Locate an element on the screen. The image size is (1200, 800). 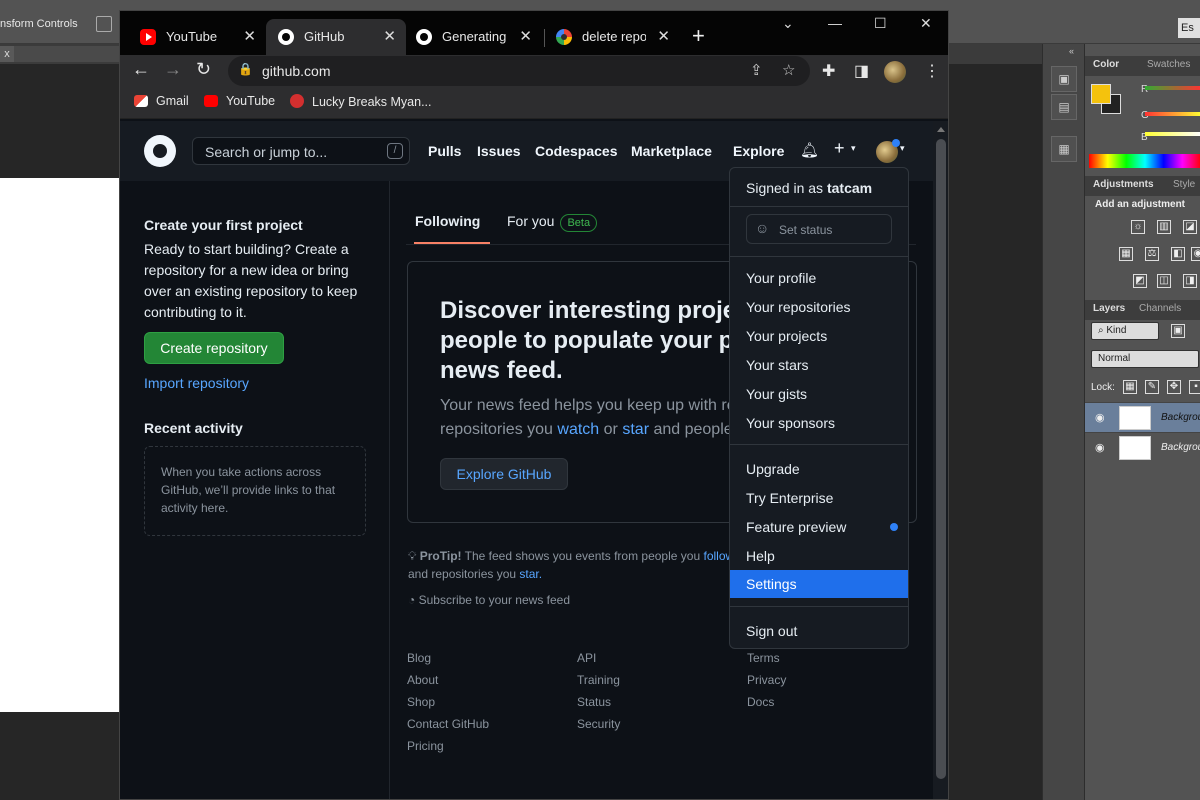
extensions-icon: ✚ is located at coordinates (828, 71).